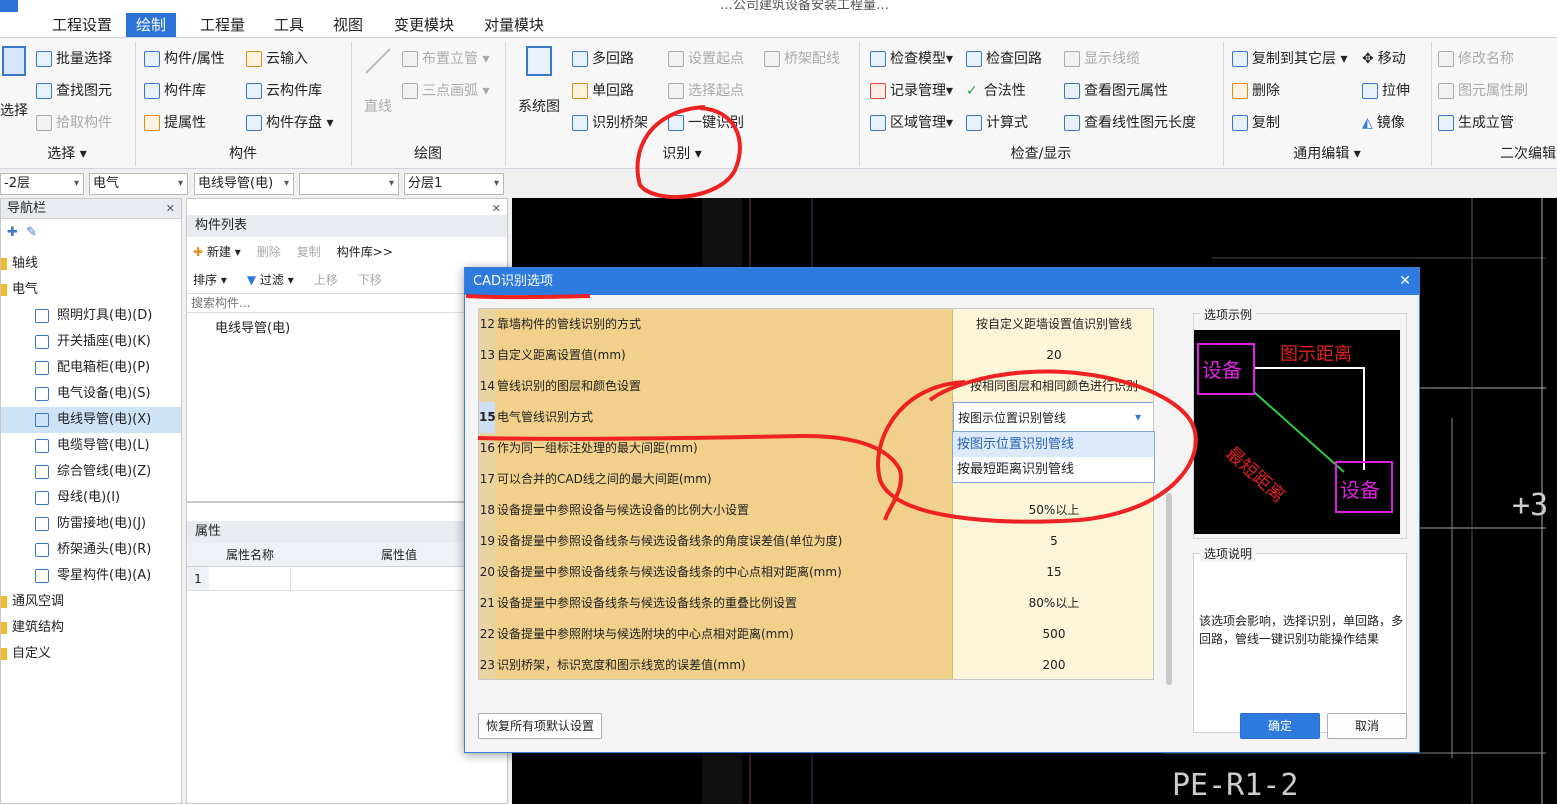 The image size is (1557, 804). Describe the element at coordinates (802, 59) in the screenshot. I see `tray-wiring-button: 桥架配线` at that location.